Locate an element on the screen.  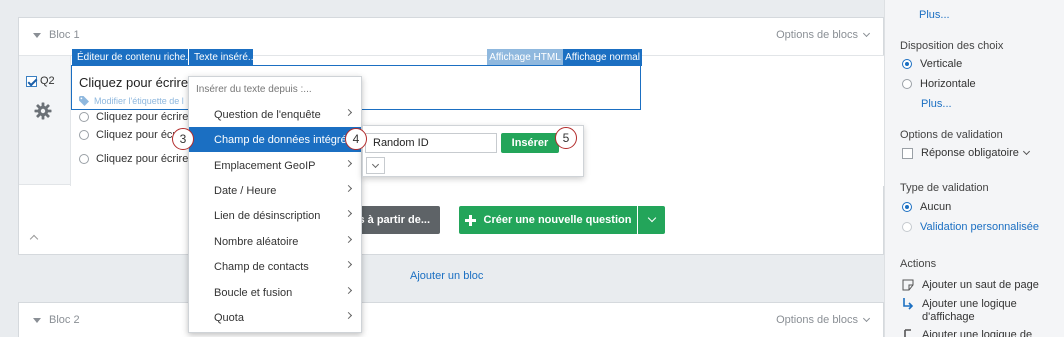
required-response-toggle: Réponse obligatoire is located at coordinates (966, 153).